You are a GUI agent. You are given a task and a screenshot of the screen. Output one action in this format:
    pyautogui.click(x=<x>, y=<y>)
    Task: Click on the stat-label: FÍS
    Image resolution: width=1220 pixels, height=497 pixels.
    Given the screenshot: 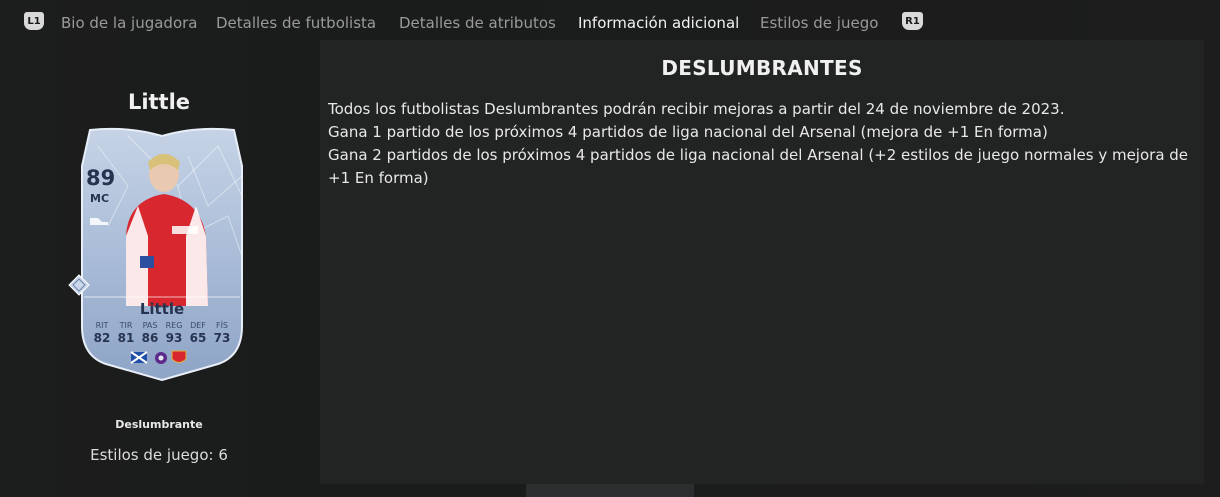 What is the action you would take?
    pyautogui.click(x=222, y=325)
    